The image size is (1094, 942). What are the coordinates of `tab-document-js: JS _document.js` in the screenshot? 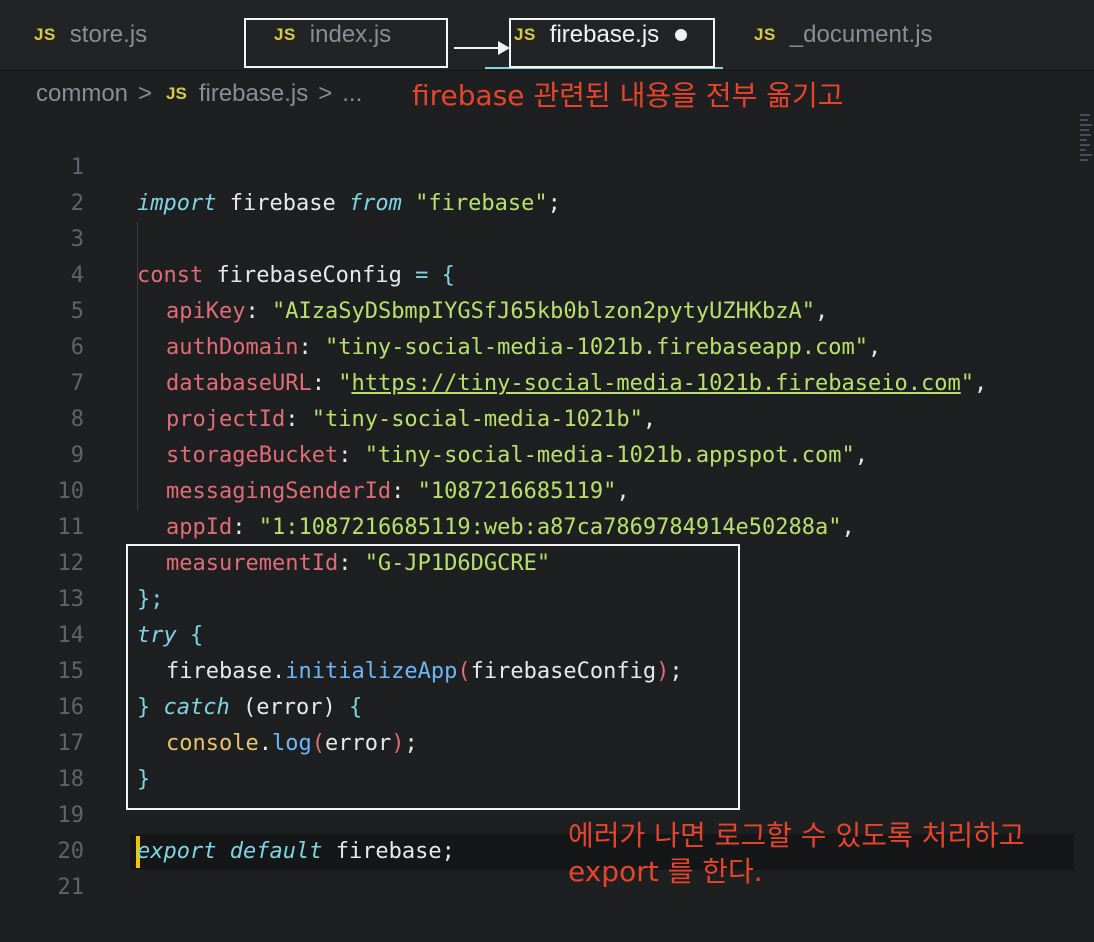 It's located at (843, 35).